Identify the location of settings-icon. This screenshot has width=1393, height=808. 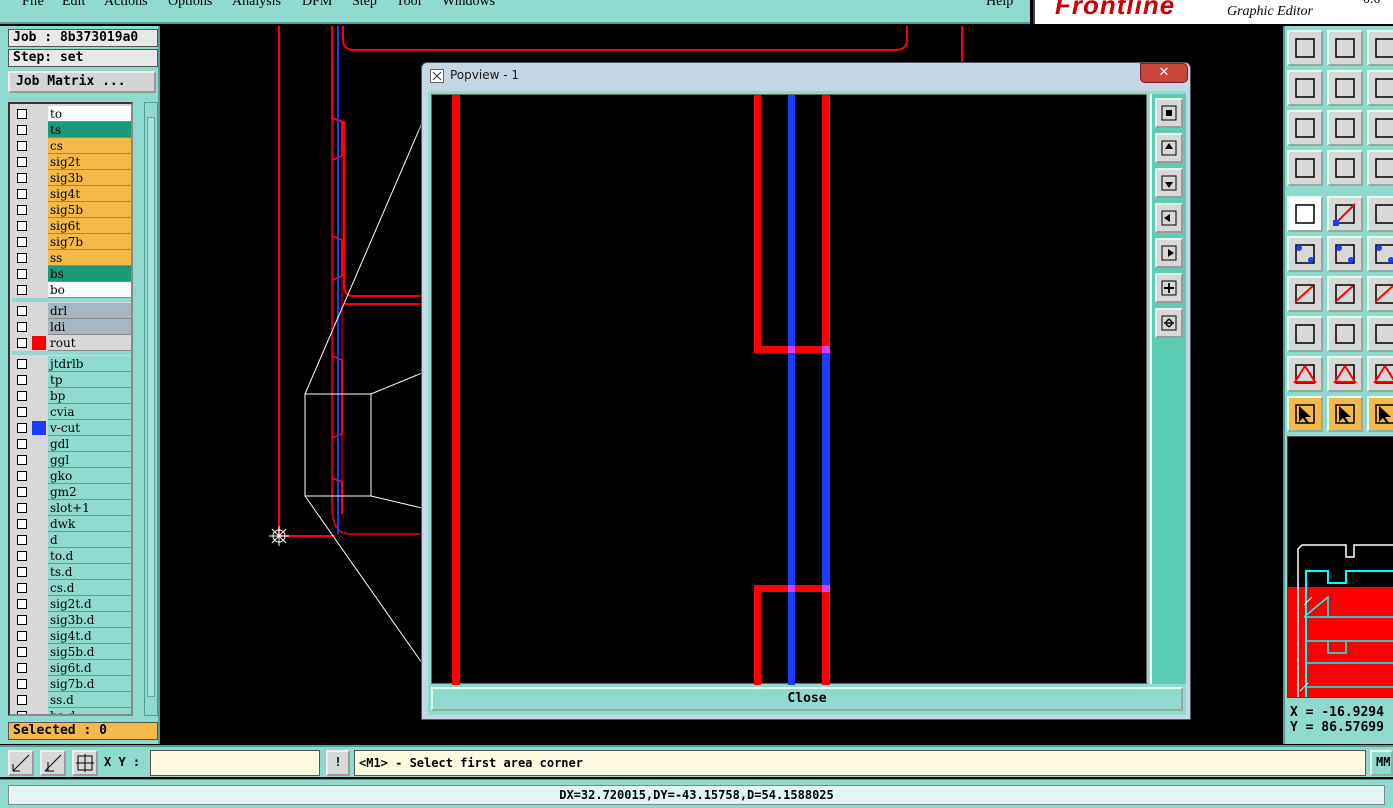
(1305, 168).